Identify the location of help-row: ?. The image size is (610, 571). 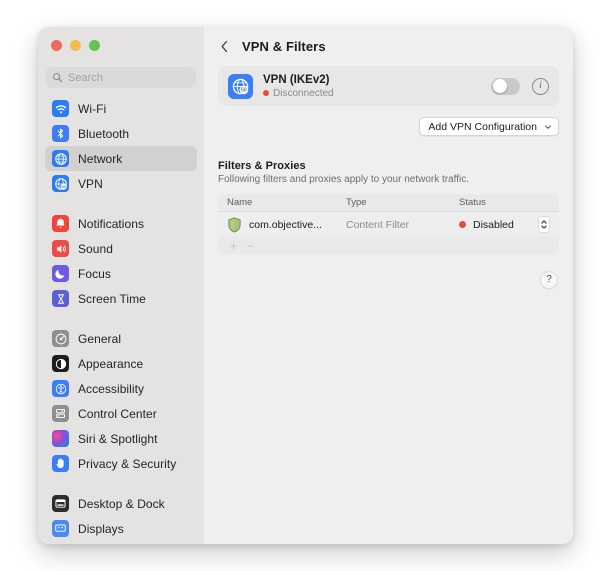
(388, 280).